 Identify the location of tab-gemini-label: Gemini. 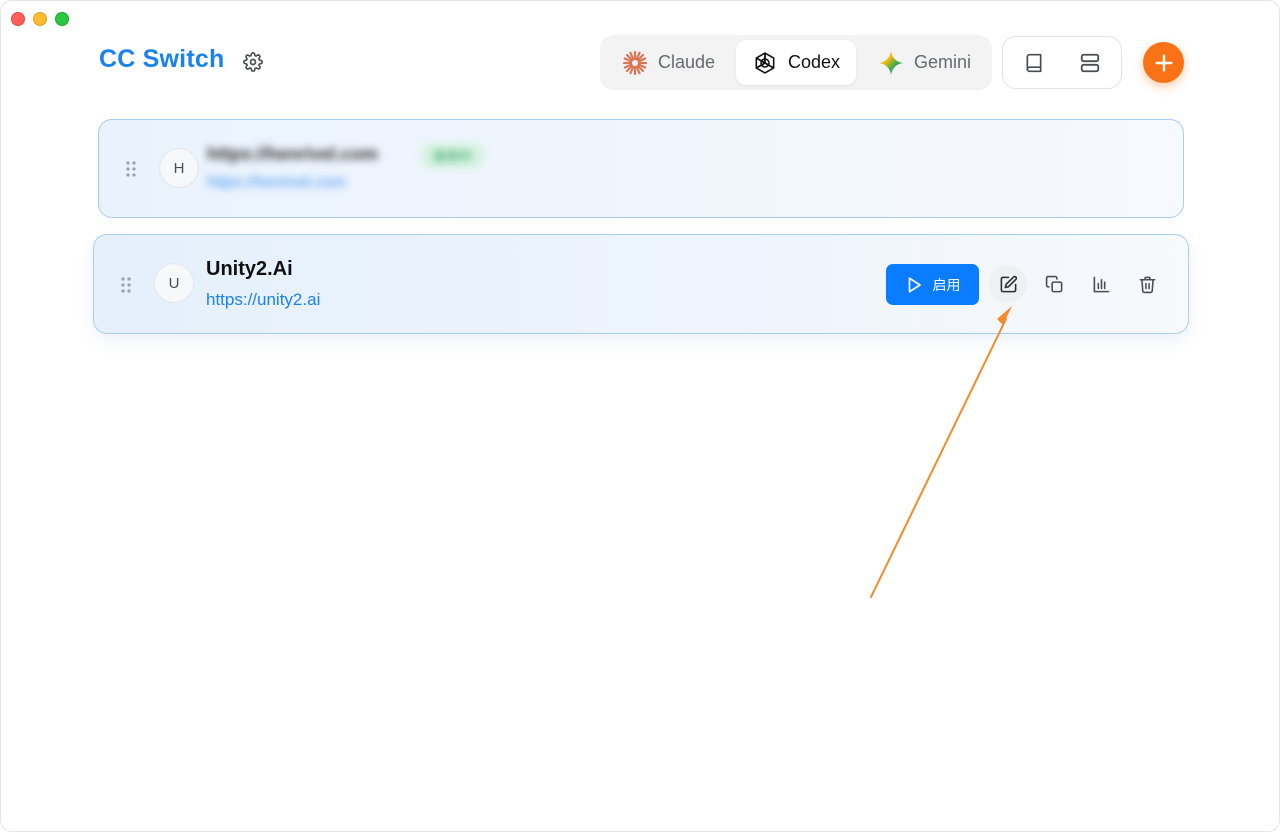
(943, 62).